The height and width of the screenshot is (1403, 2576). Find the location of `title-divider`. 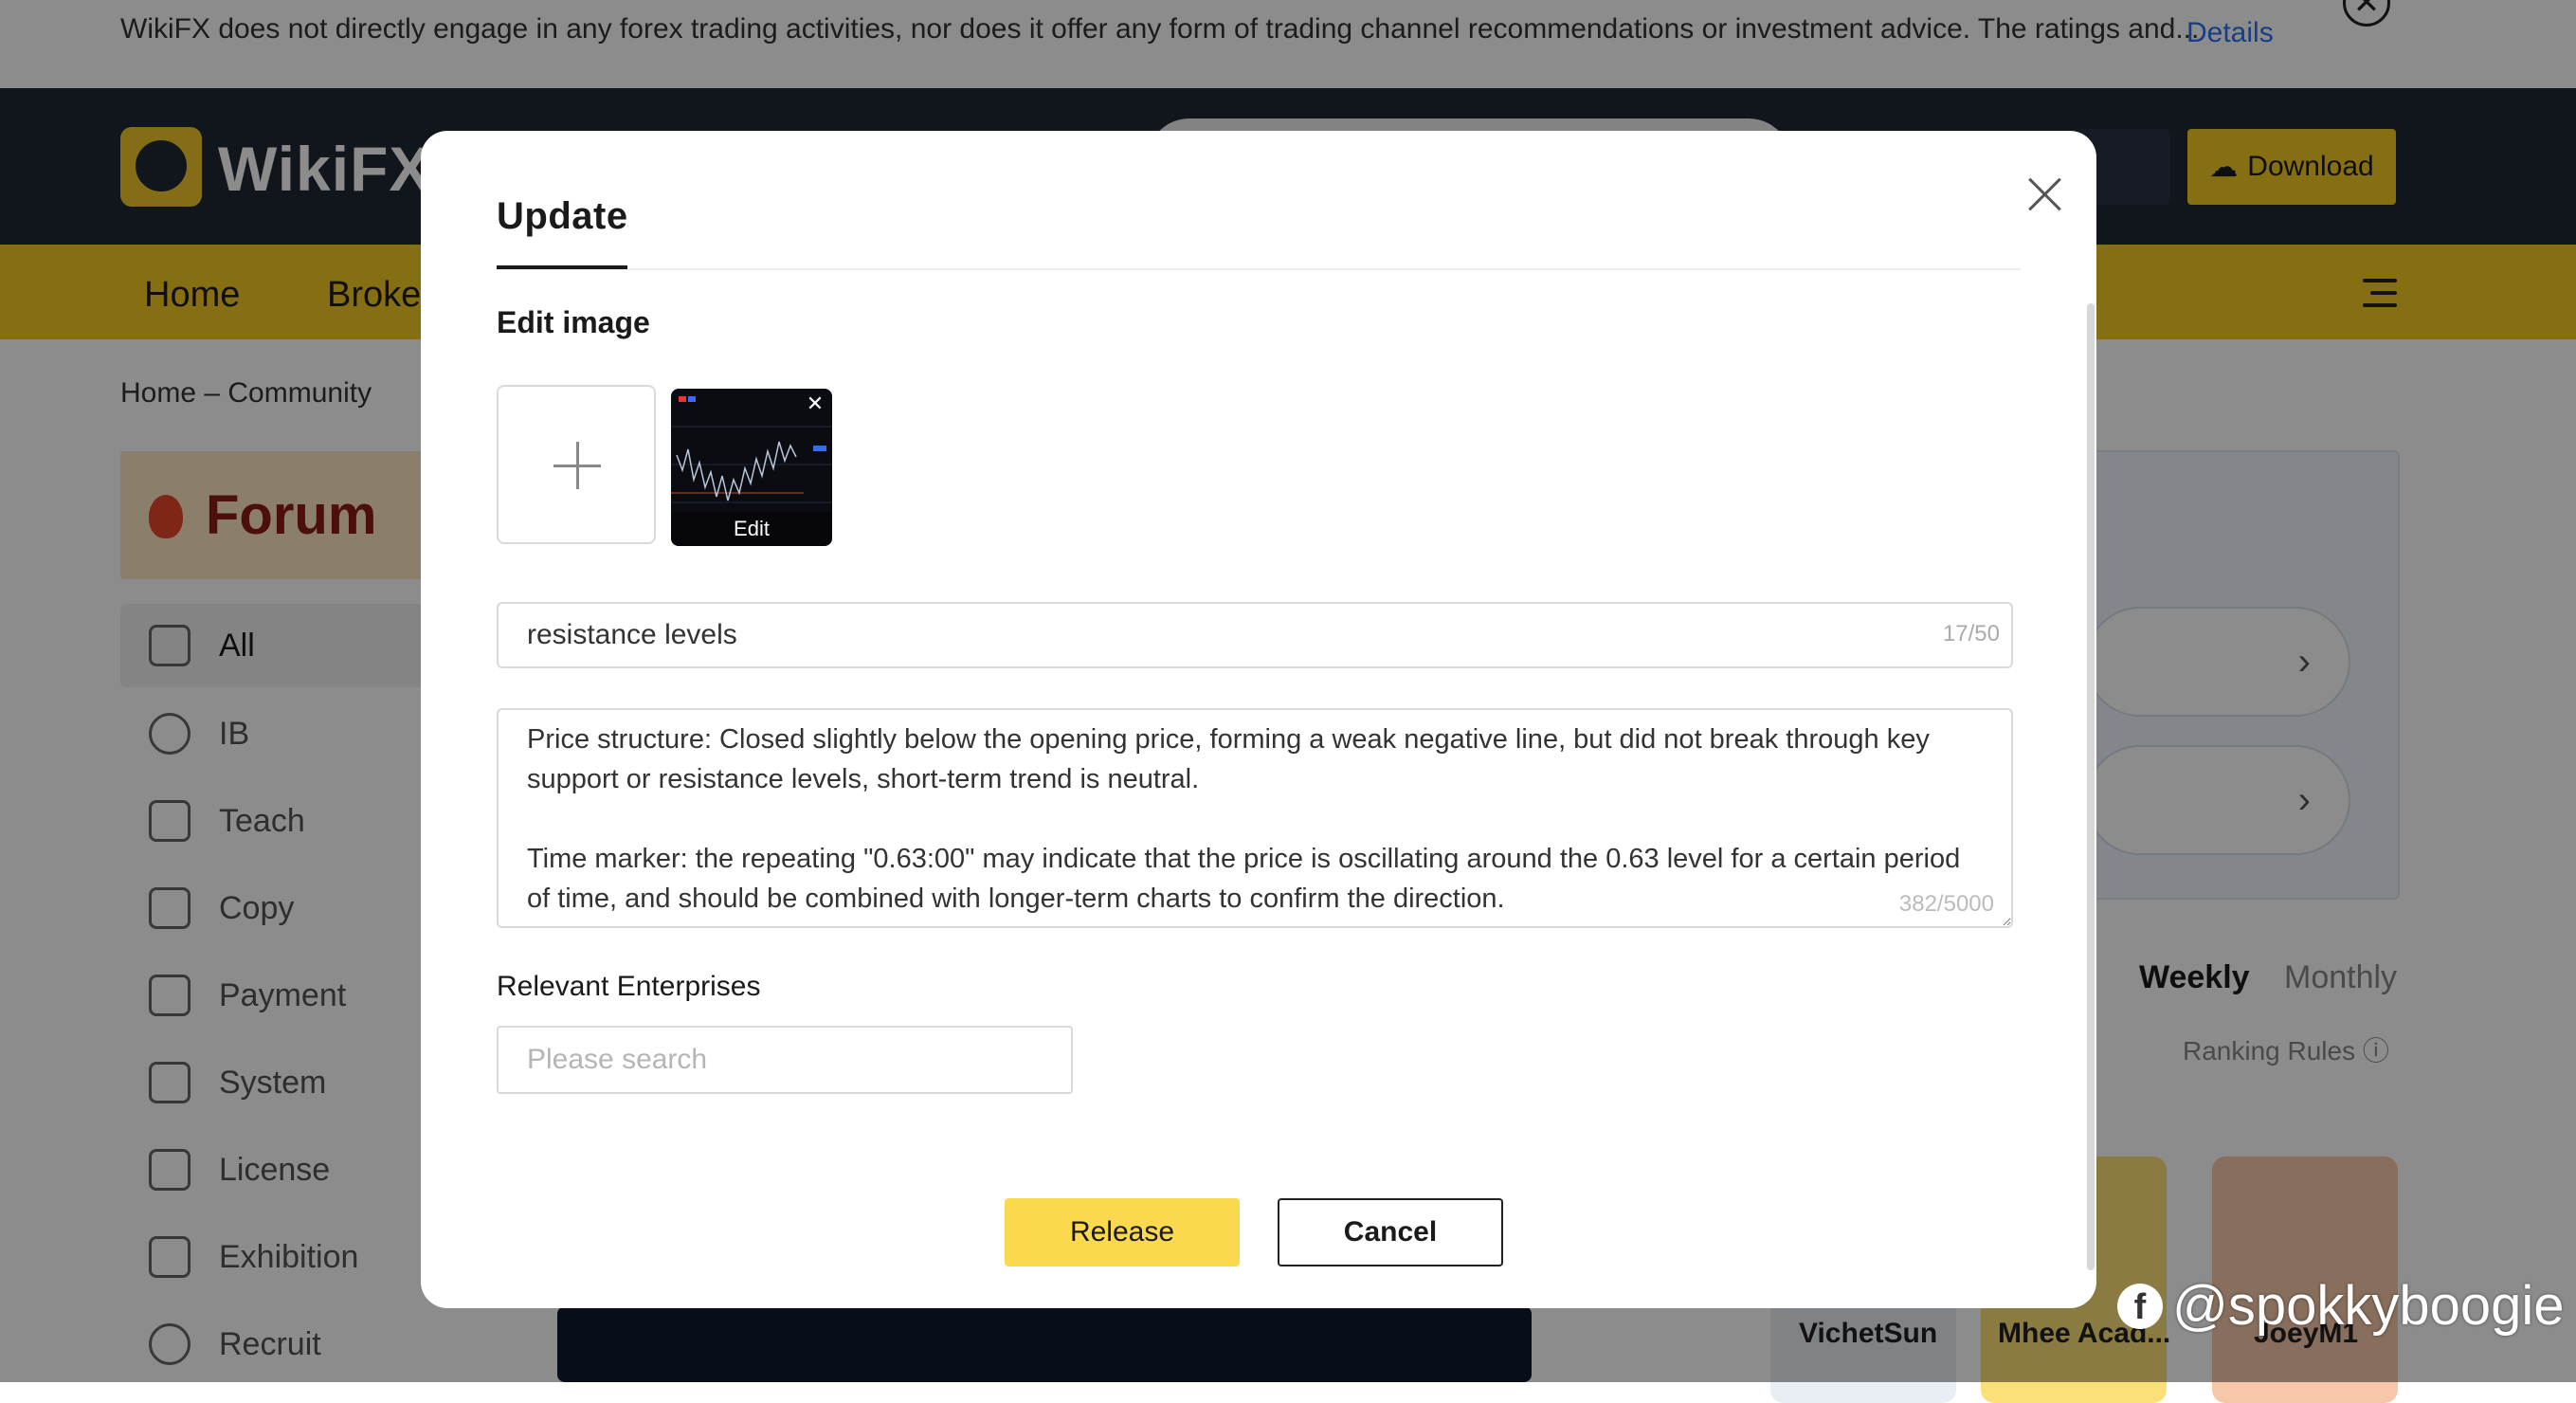

title-divider is located at coordinates (1259, 269).